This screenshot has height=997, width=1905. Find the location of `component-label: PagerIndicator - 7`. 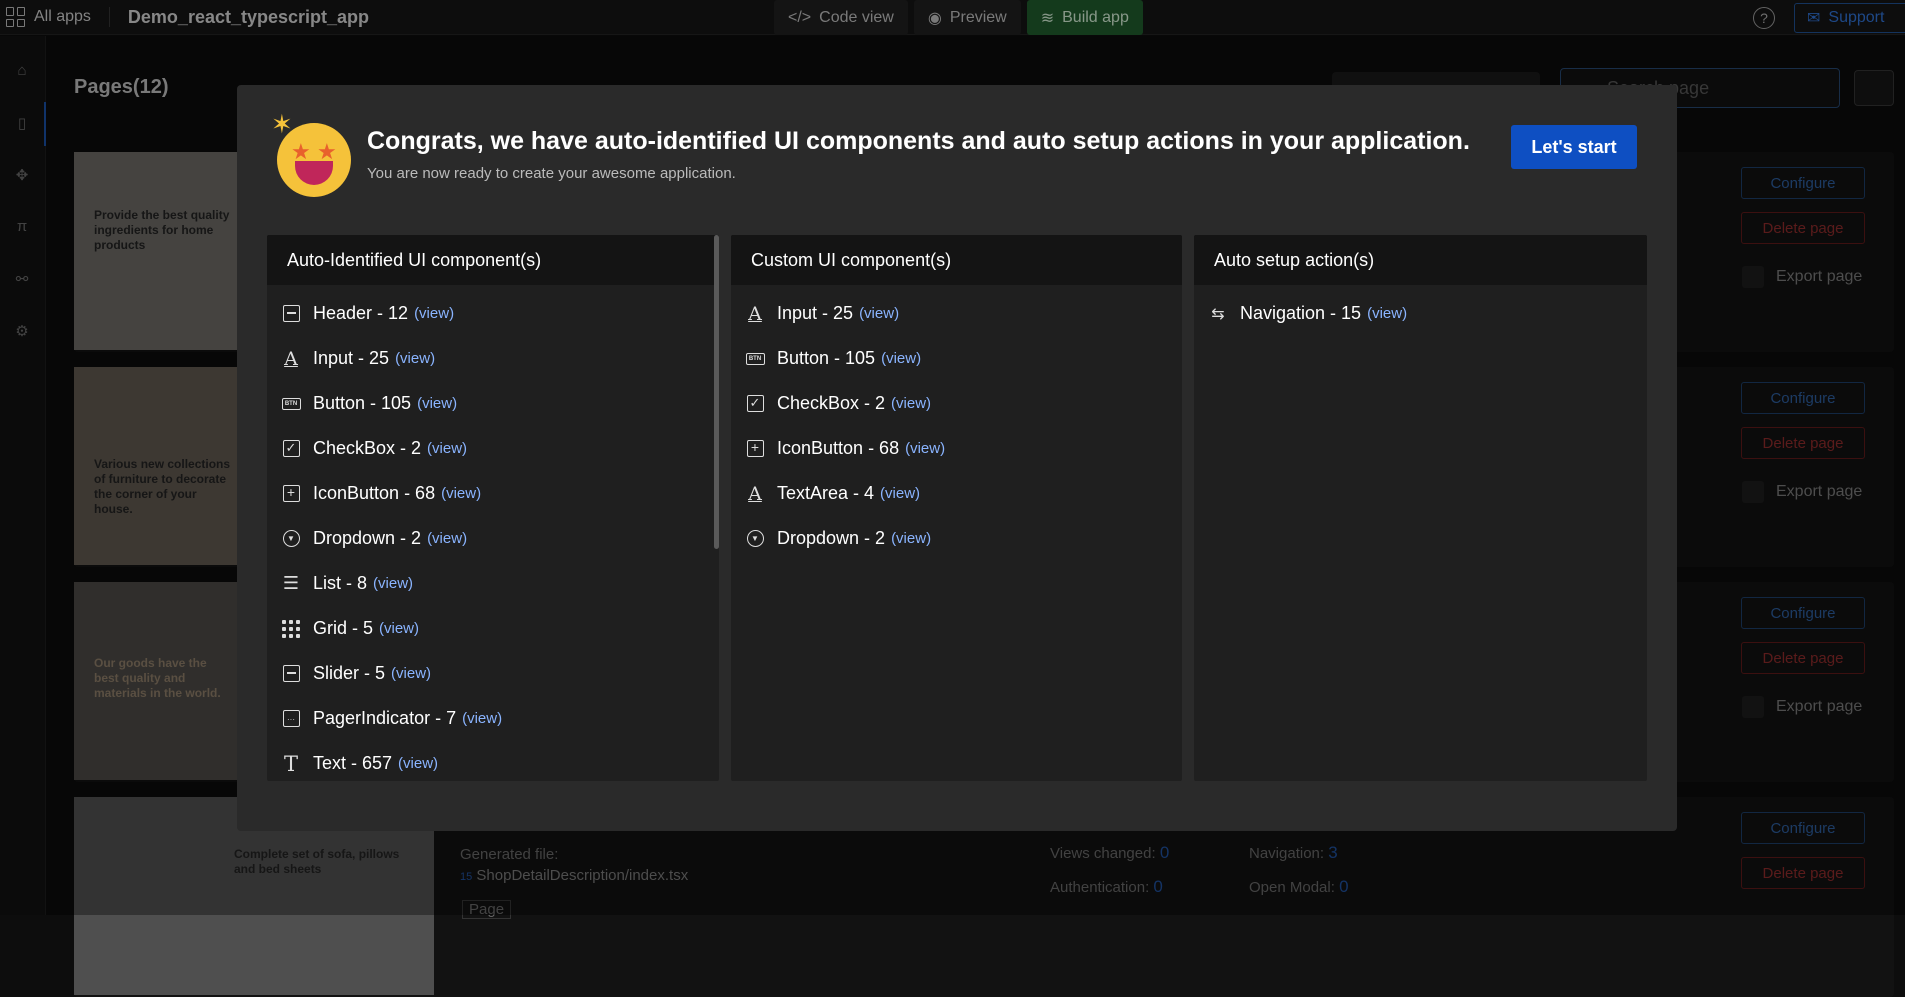

component-label: PagerIndicator - 7 is located at coordinates (385, 718).